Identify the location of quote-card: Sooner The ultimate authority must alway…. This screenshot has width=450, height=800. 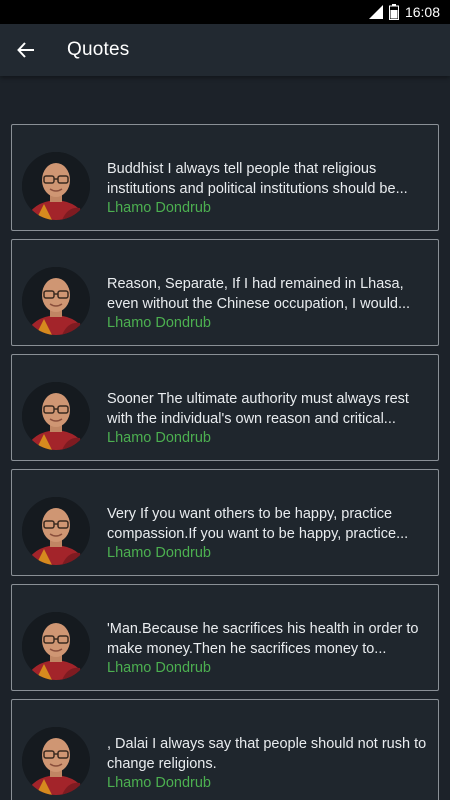
(225, 407).